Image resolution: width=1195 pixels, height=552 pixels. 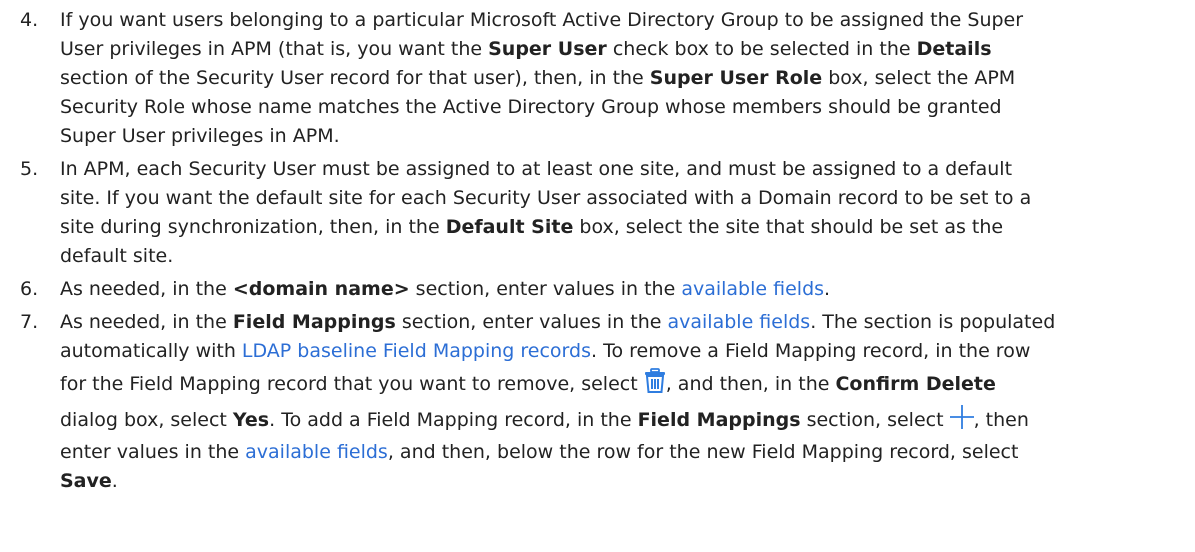 I want to click on text-run: check box to be selected in the, so click(x=761, y=49).